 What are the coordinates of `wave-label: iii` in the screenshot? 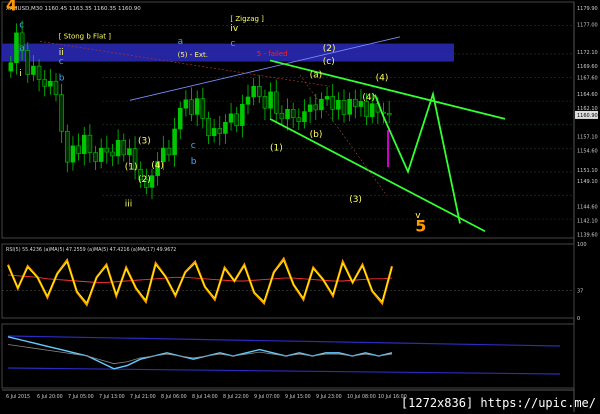 It's located at (129, 205).